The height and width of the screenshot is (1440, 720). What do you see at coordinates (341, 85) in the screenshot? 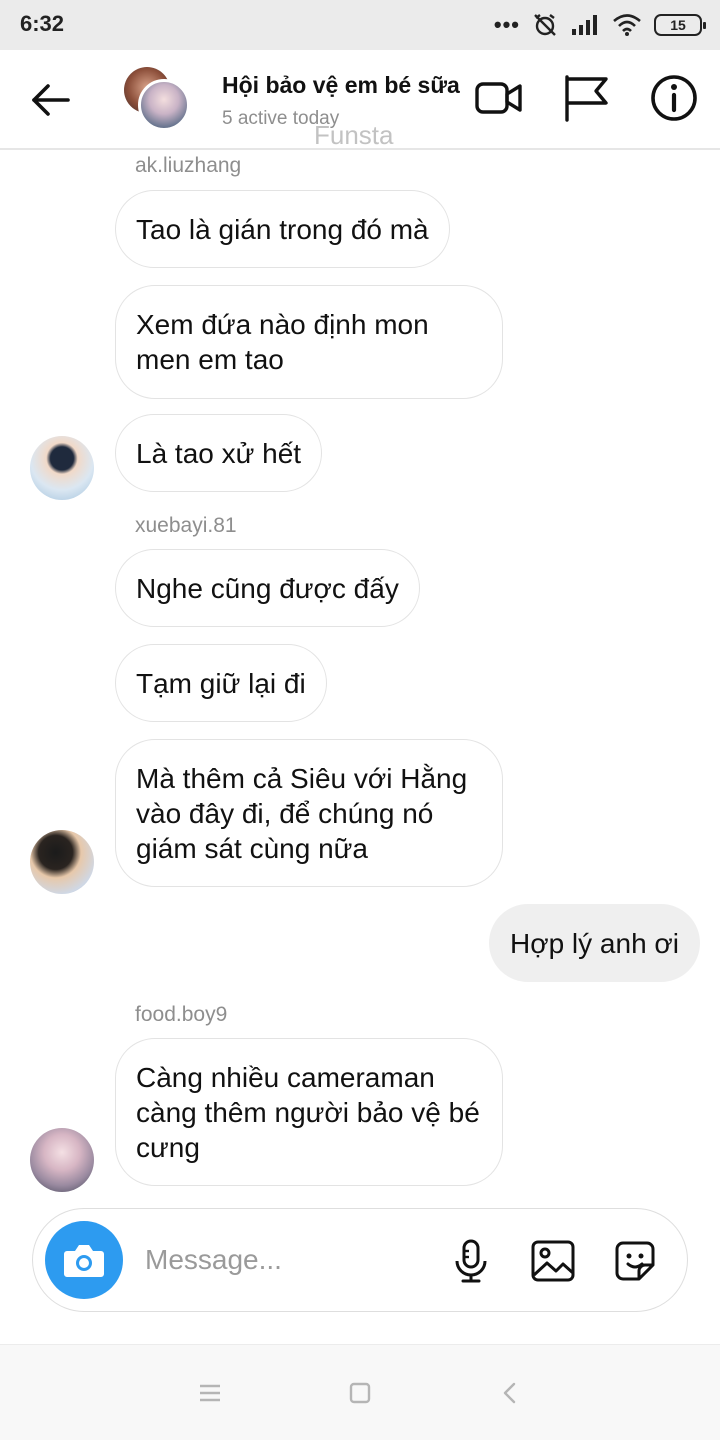
I see `chat-title: Hội bảo vệ em bé sữa` at bounding box center [341, 85].